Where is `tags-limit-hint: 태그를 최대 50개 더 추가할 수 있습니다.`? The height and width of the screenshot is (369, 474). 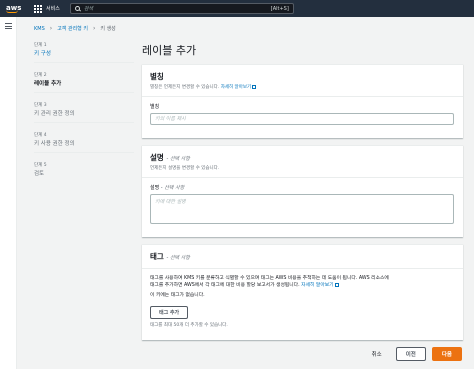
tags-limit-hint: 태그를 최대 50개 더 추가할 수 있습니다. is located at coordinates (189, 325).